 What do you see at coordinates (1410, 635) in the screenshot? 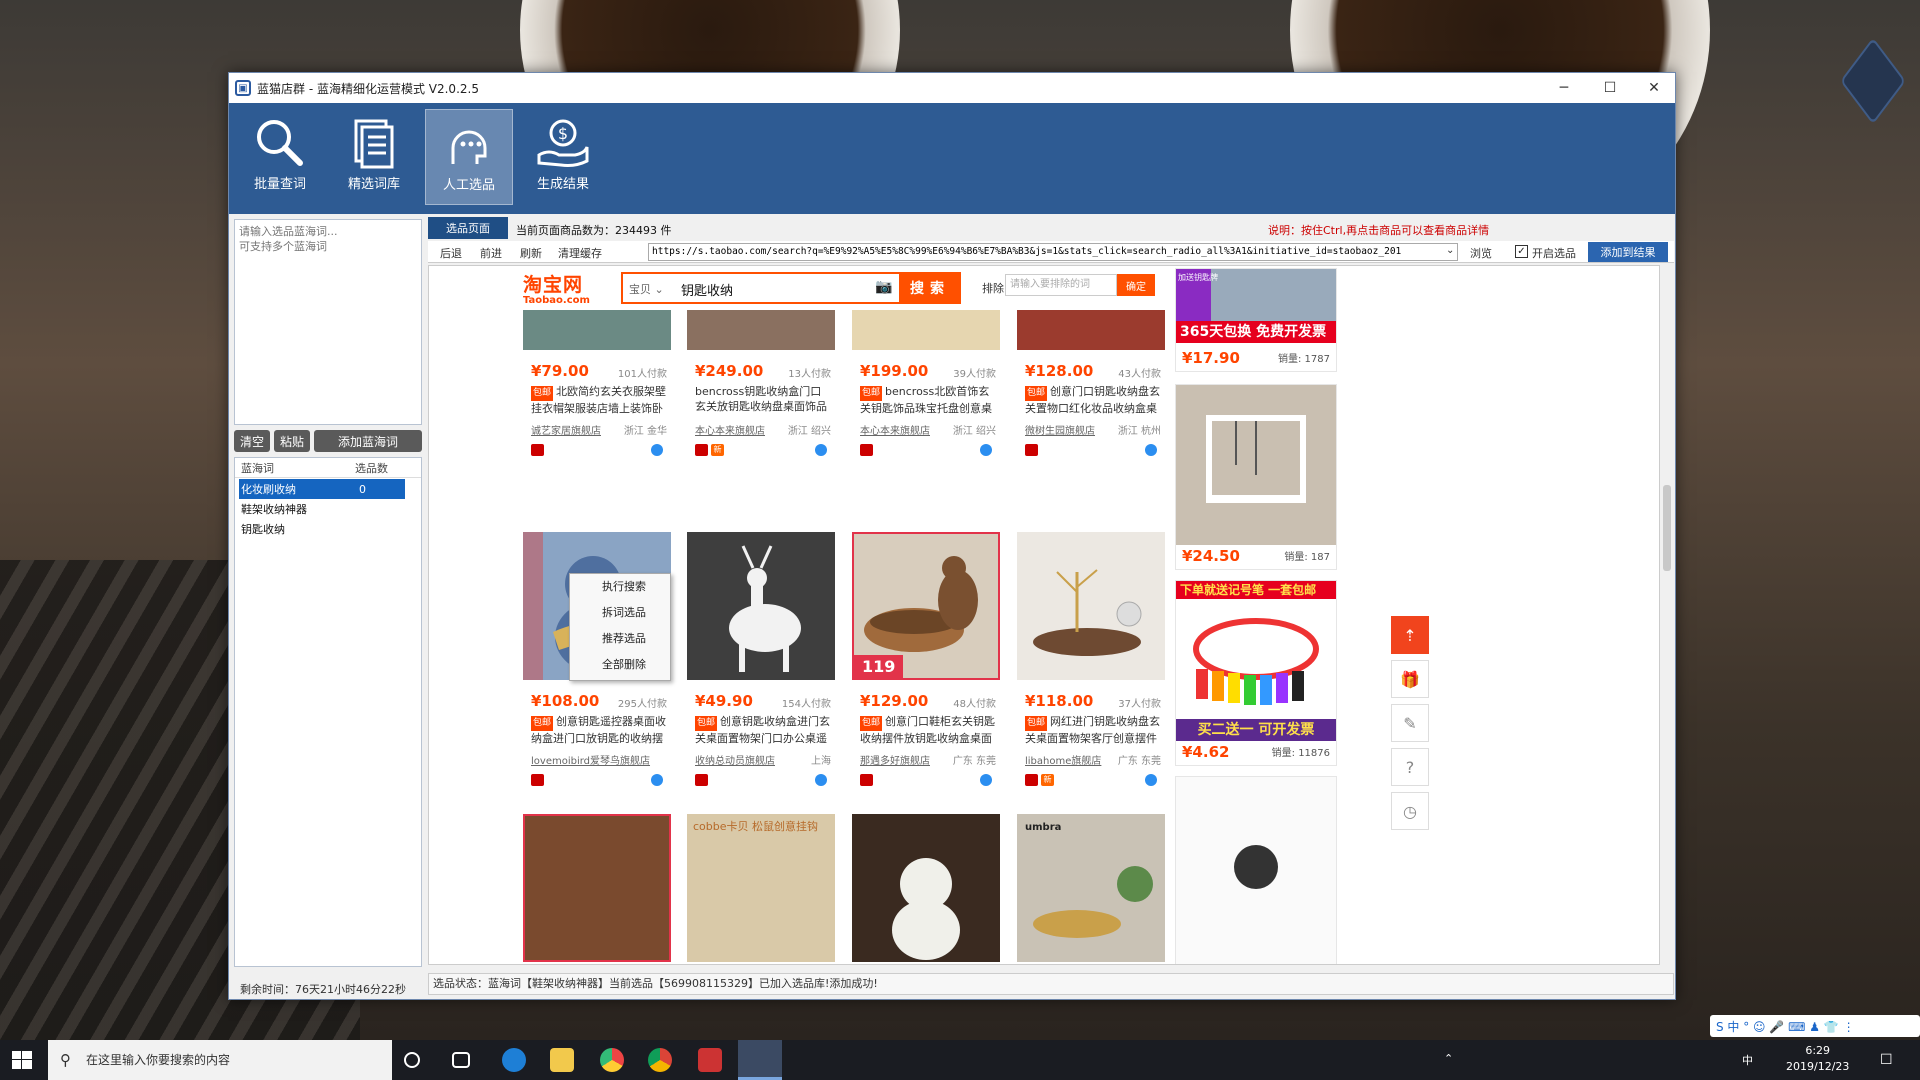
I see `arrow-up-icon: ⇡` at bounding box center [1410, 635].